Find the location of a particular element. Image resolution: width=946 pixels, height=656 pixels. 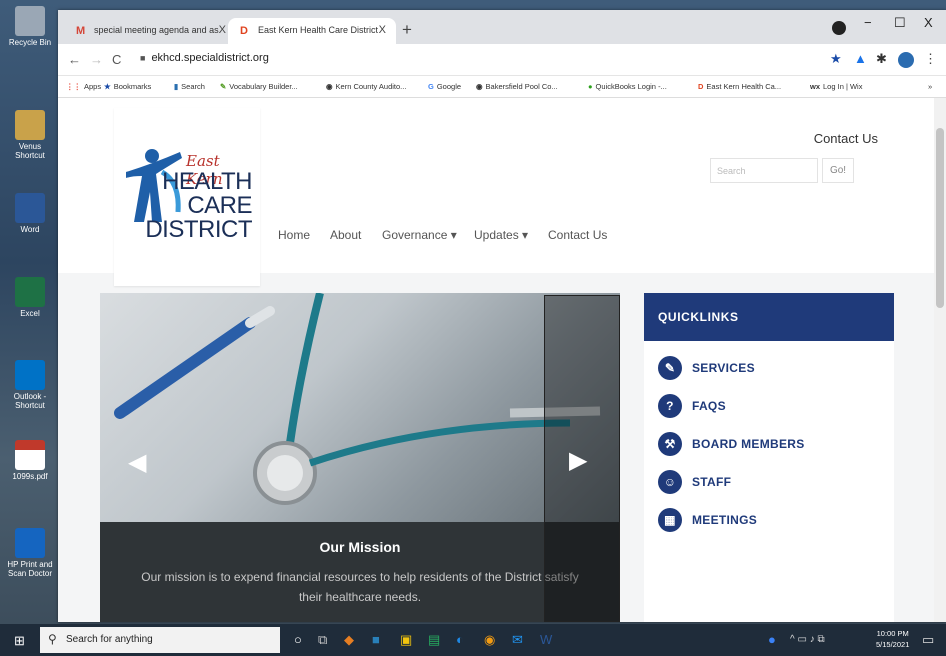

nav-governance: Governance ▾ is located at coordinates (419, 235).